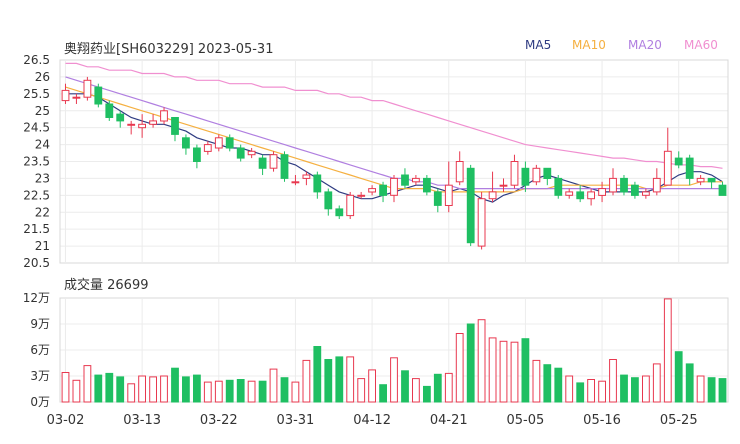  Describe the element at coordinates (36, 229) in the screenshot. I see `price-tick-label: 21.5` at that location.